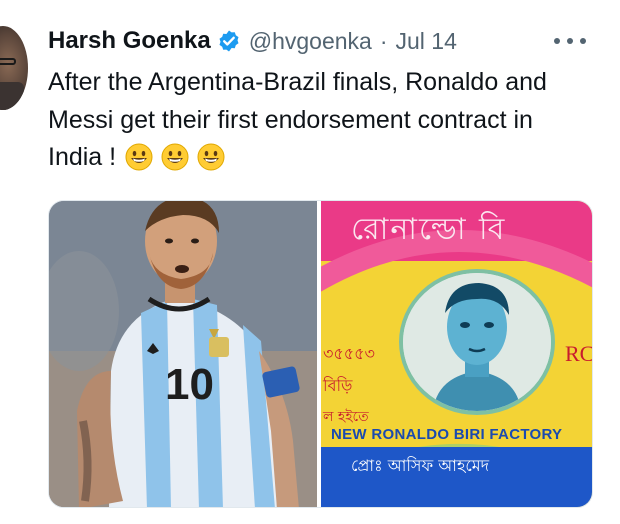 This screenshot has height=524, width=620. I want to click on tweet-header: Harsh Goenka @hvgoenka · Jul 14, so click(252, 41).